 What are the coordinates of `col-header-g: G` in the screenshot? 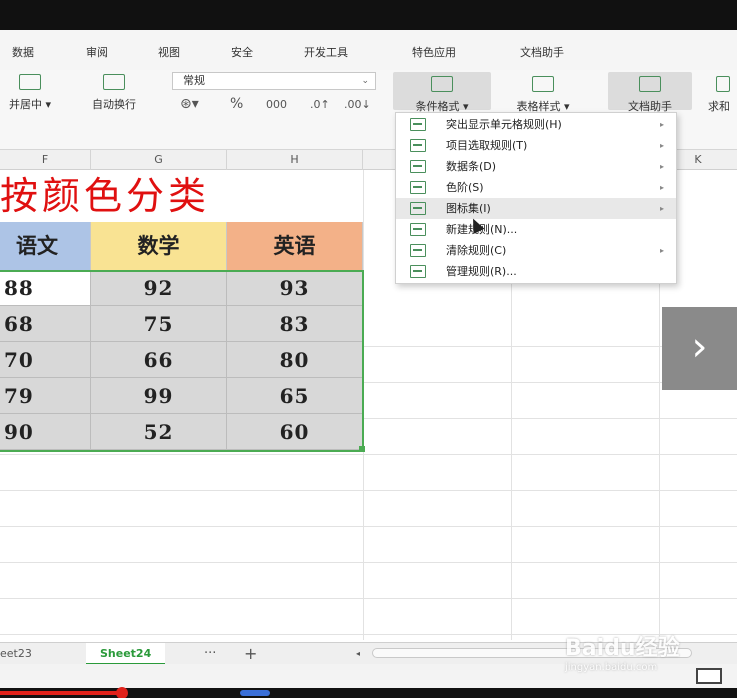 It's located at (159, 160).